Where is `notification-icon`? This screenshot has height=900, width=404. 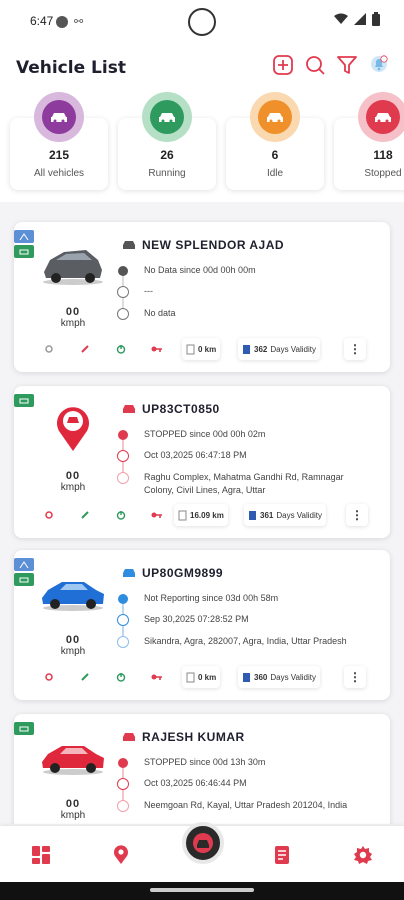 notification-icon is located at coordinates (379, 63).